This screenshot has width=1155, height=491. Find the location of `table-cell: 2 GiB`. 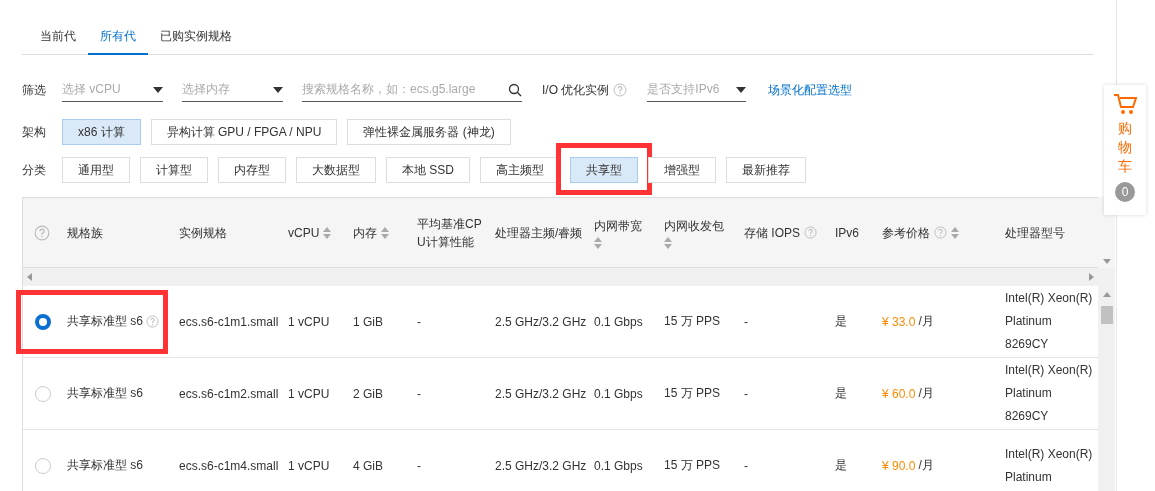

table-cell: 2 GiB is located at coordinates (368, 393).